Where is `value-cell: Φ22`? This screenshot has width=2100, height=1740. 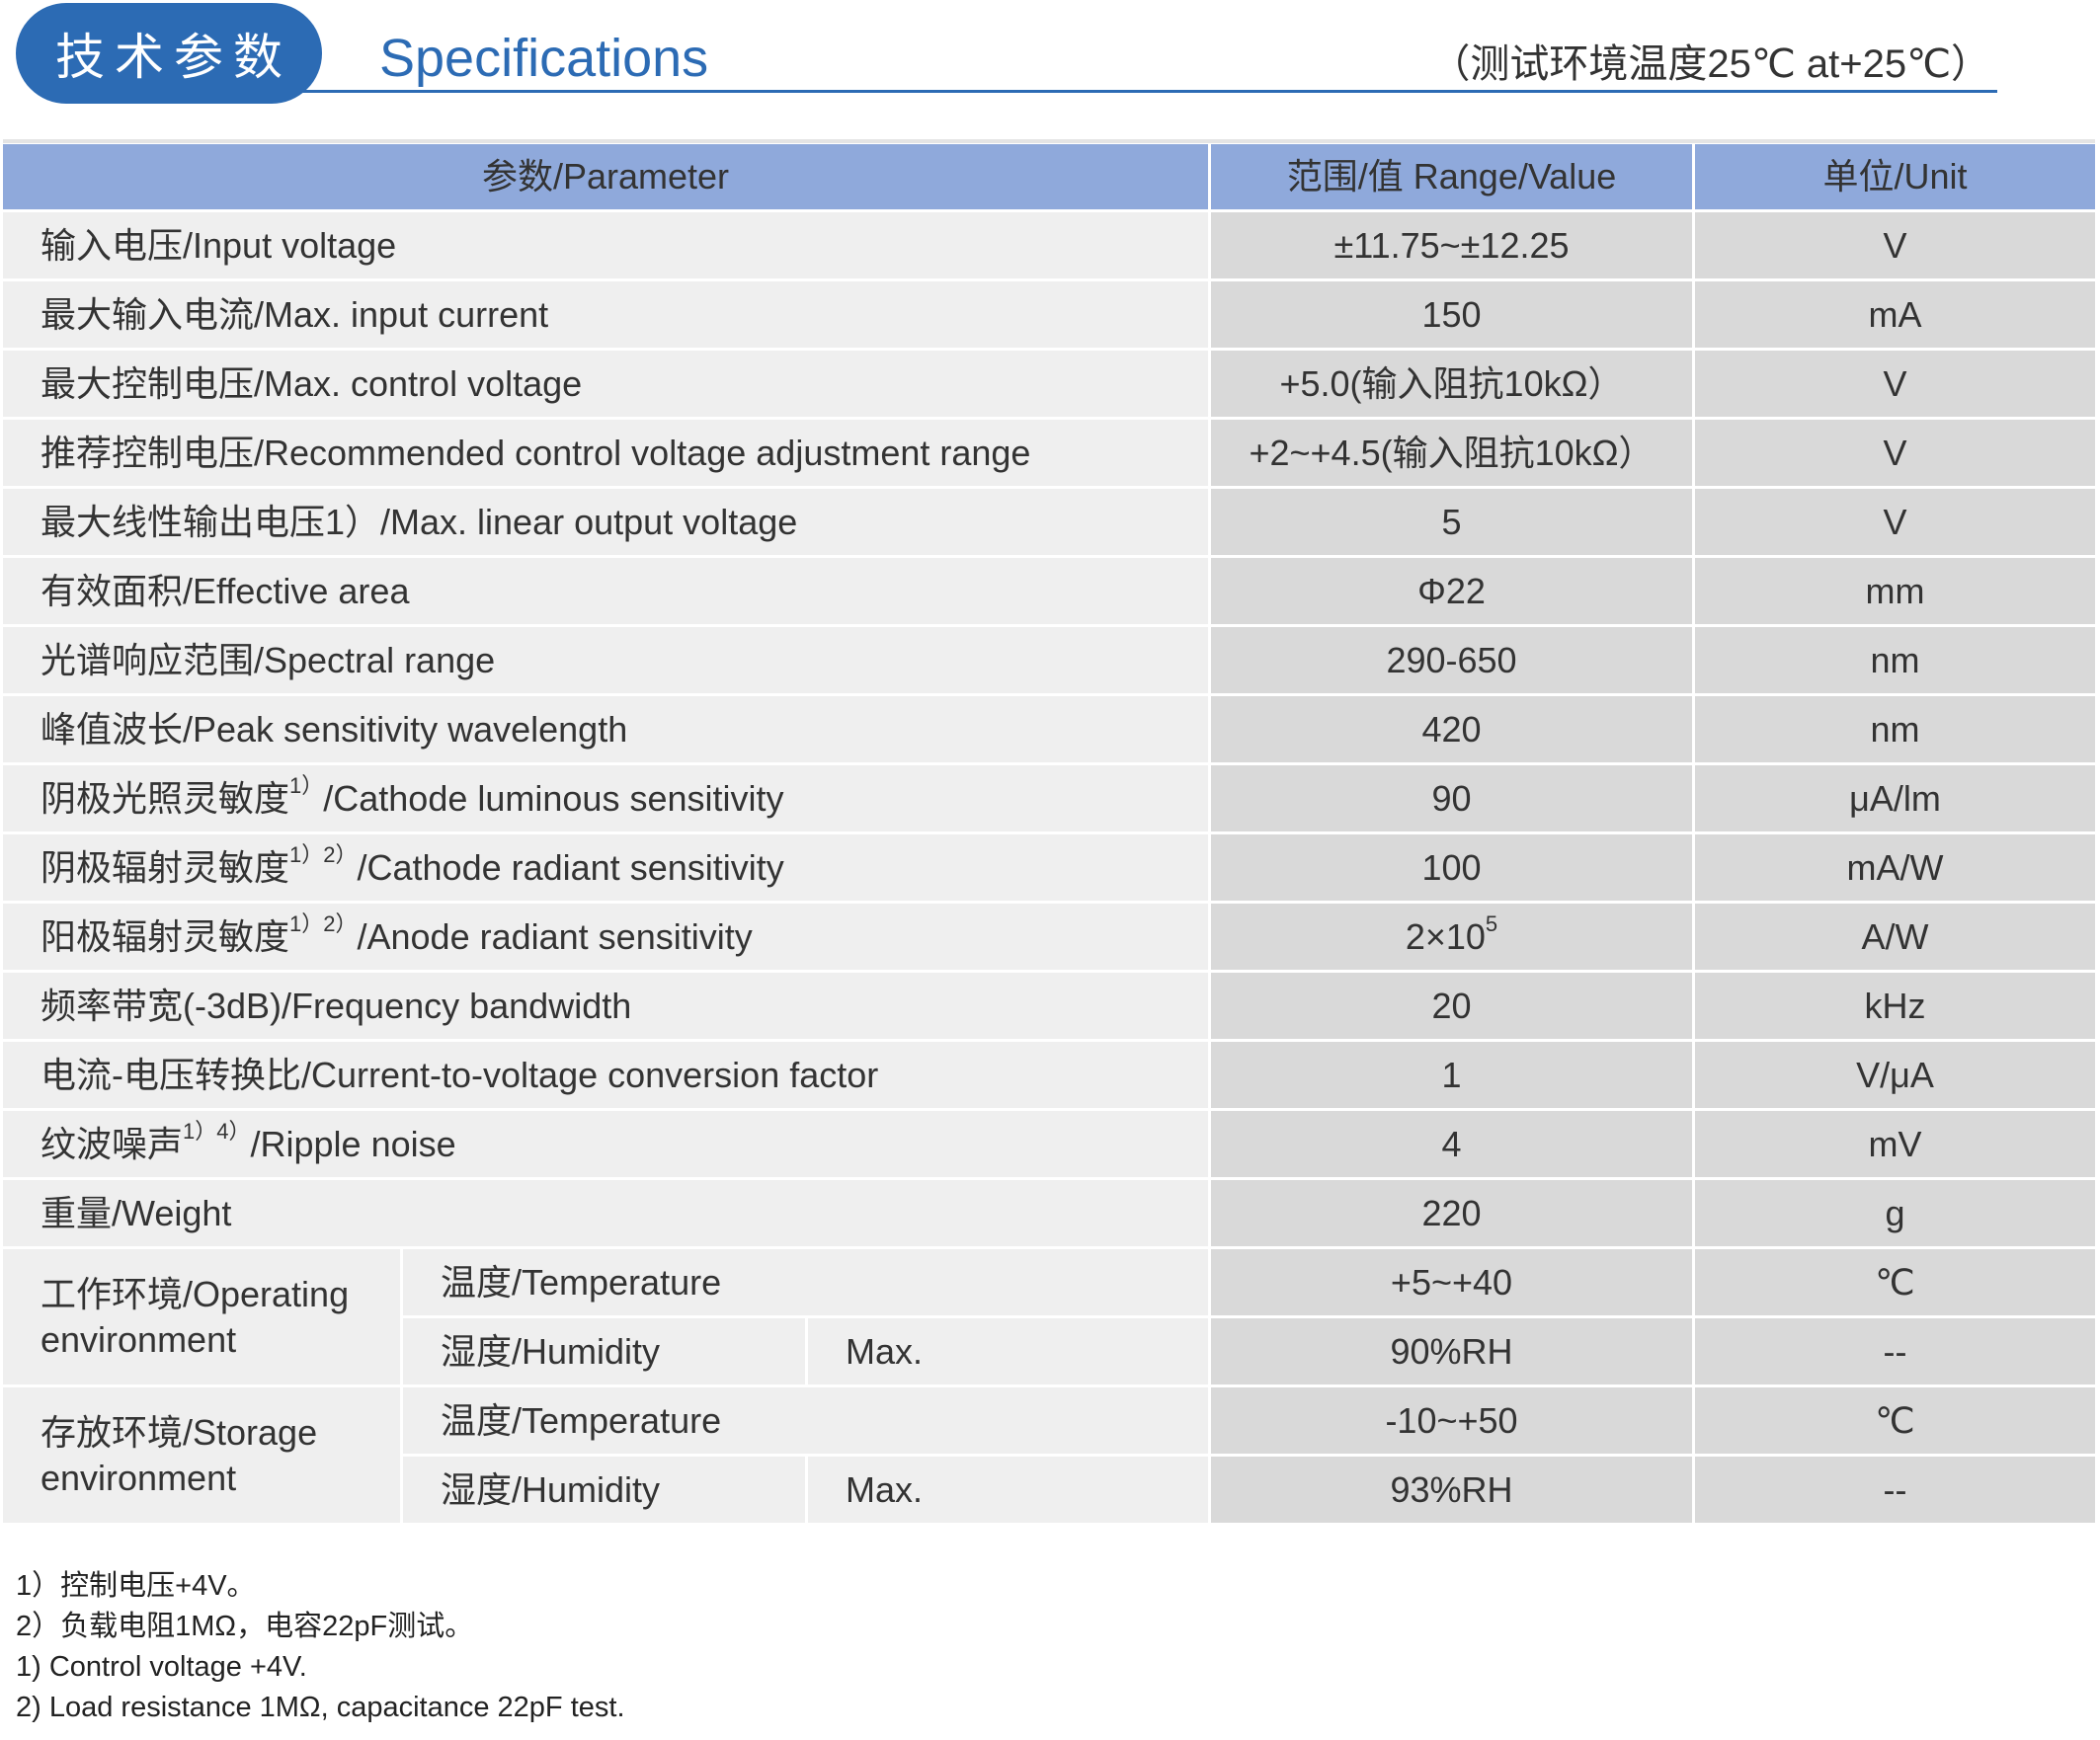 value-cell: Φ22 is located at coordinates (1451, 591).